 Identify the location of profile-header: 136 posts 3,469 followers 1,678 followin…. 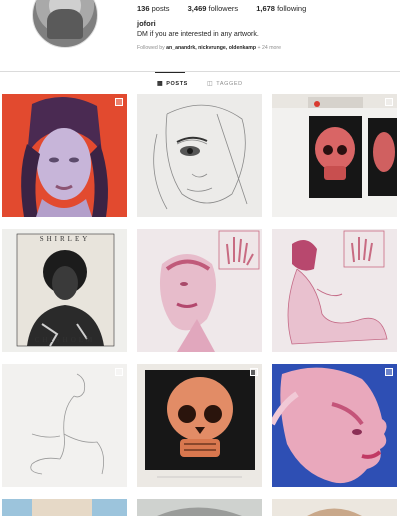
(200, 36).